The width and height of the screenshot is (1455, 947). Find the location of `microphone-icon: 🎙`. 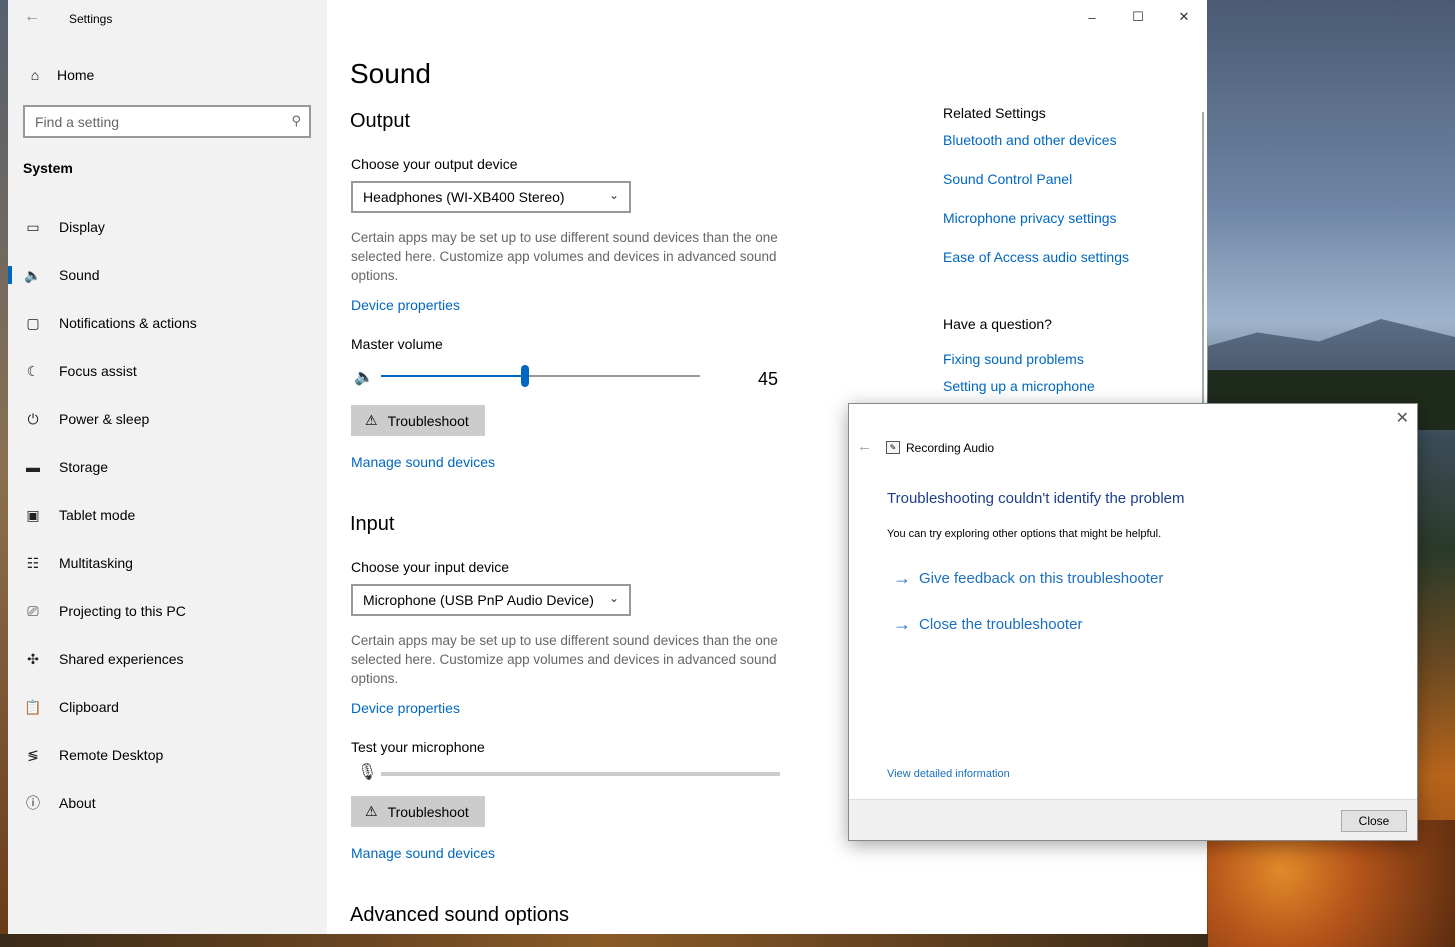

microphone-icon: 🎙 is located at coordinates (367, 772).